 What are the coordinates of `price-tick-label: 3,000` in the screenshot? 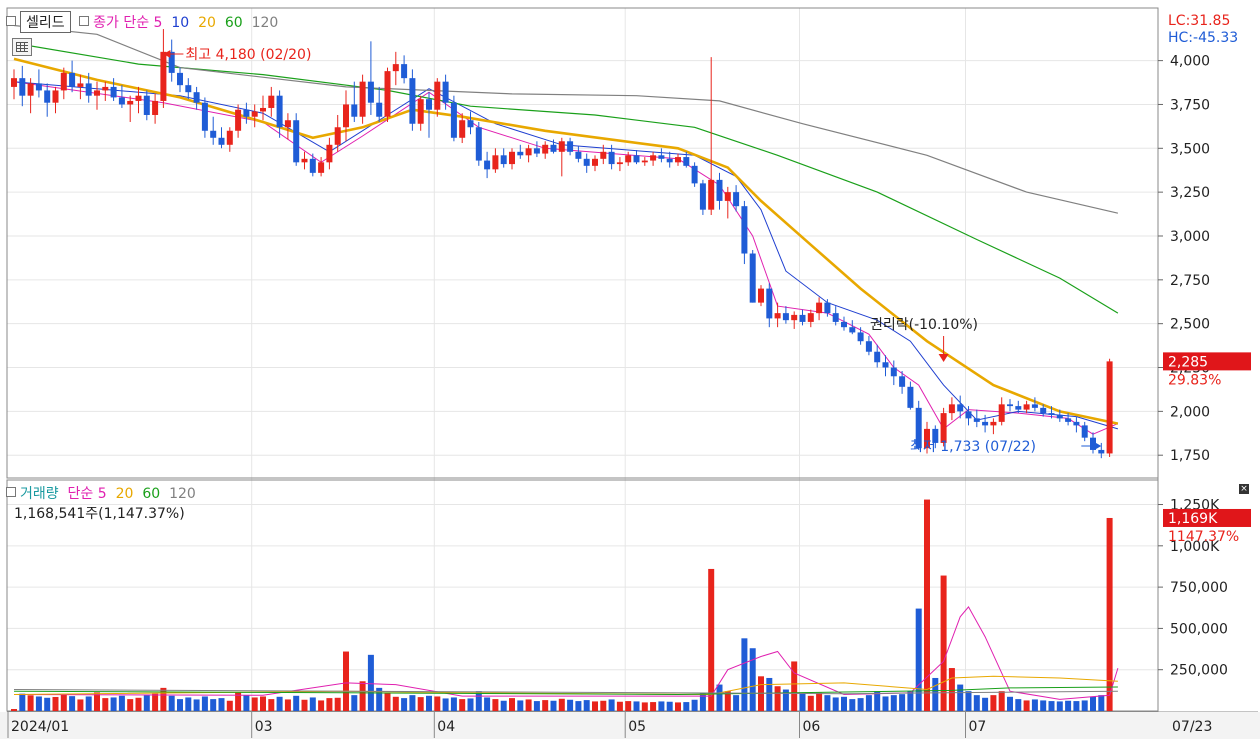 It's located at (1190, 237).